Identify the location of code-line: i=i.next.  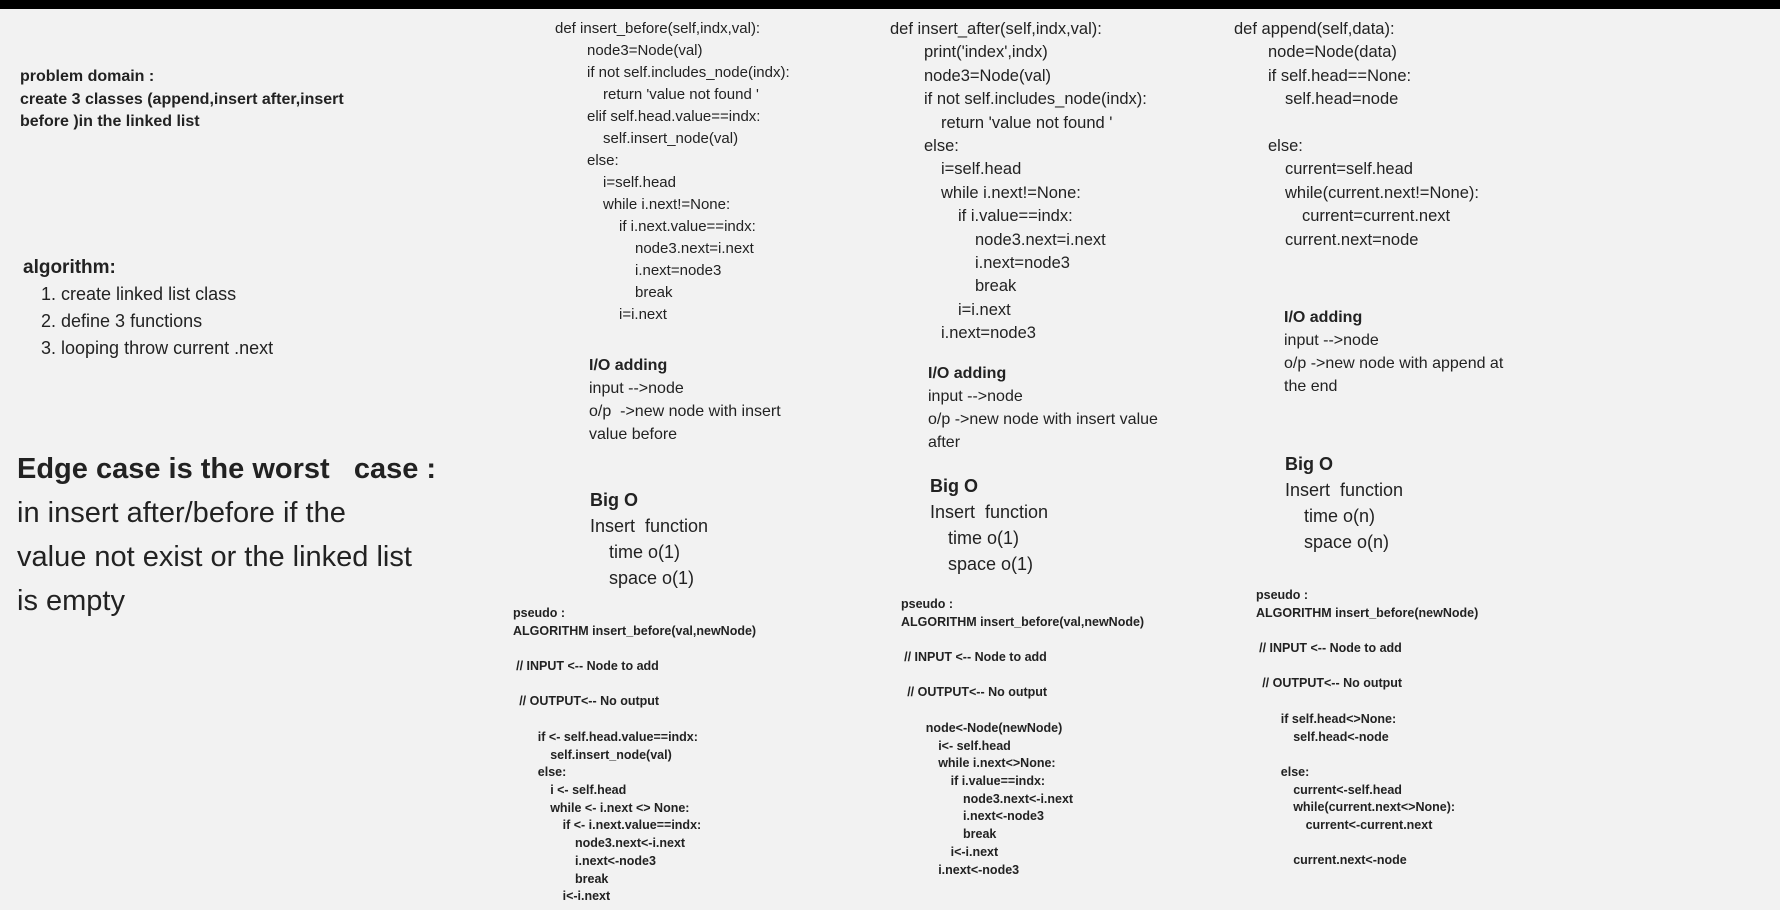
(984, 309).